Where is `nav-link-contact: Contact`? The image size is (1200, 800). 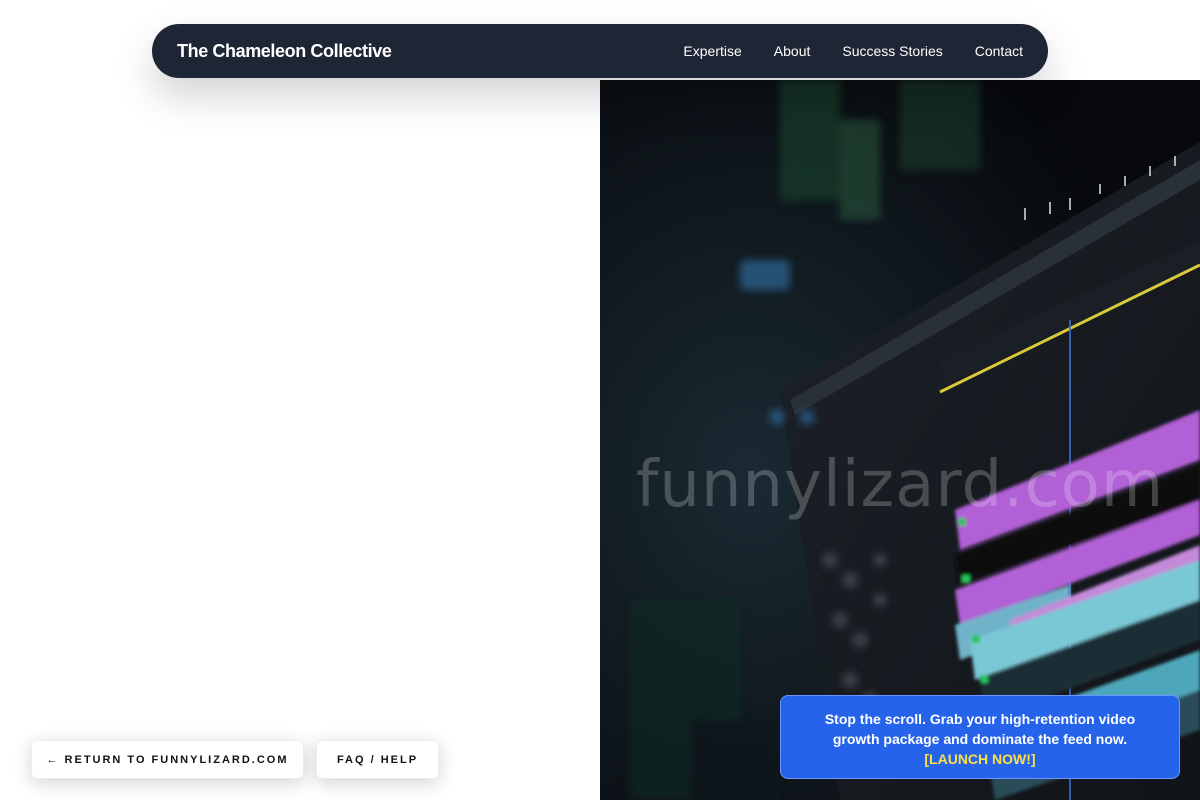 nav-link-contact: Contact is located at coordinates (999, 51).